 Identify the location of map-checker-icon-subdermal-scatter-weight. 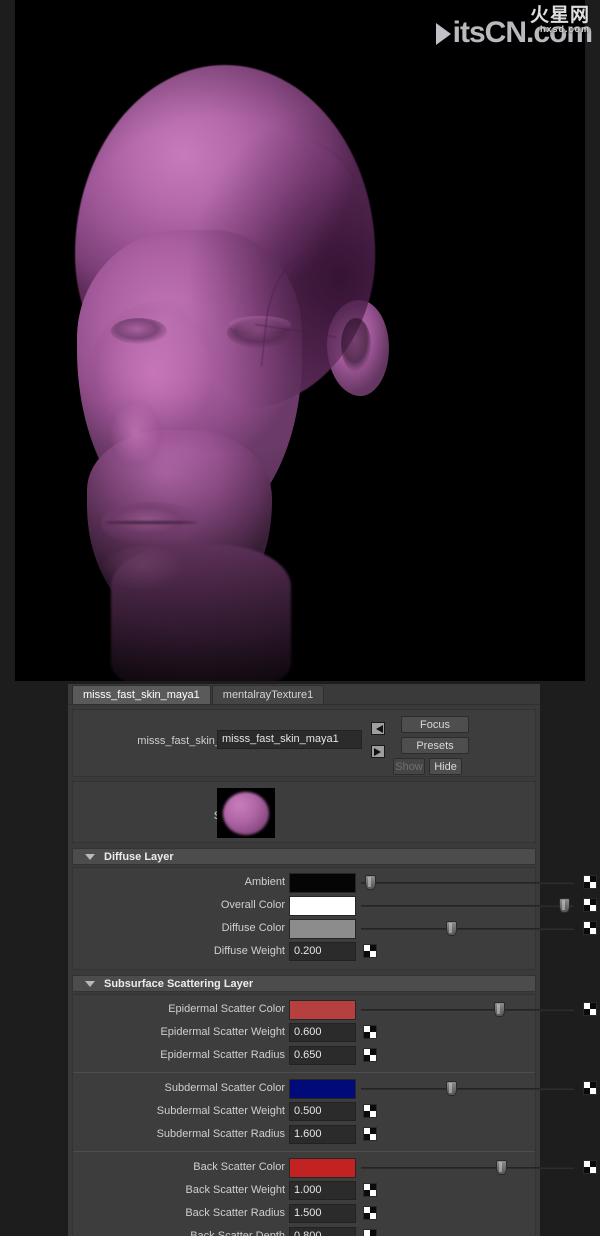
(370, 1111).